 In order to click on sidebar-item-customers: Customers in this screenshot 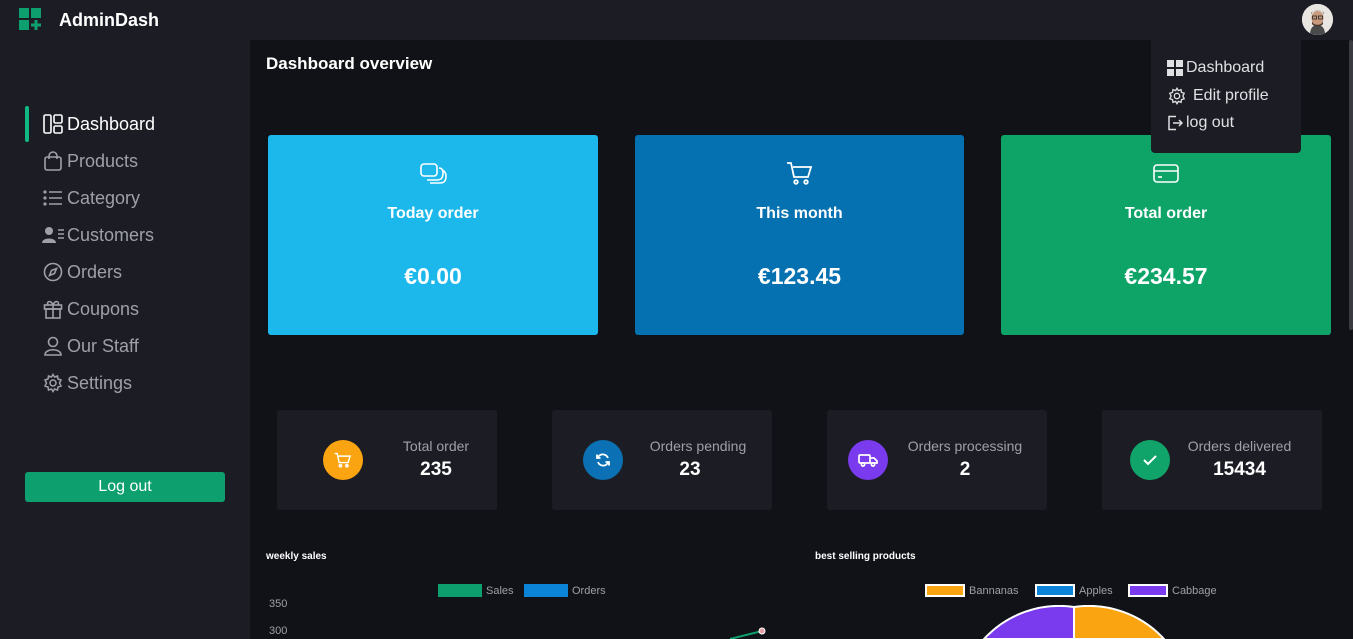, I will do `click(125, 235)`.